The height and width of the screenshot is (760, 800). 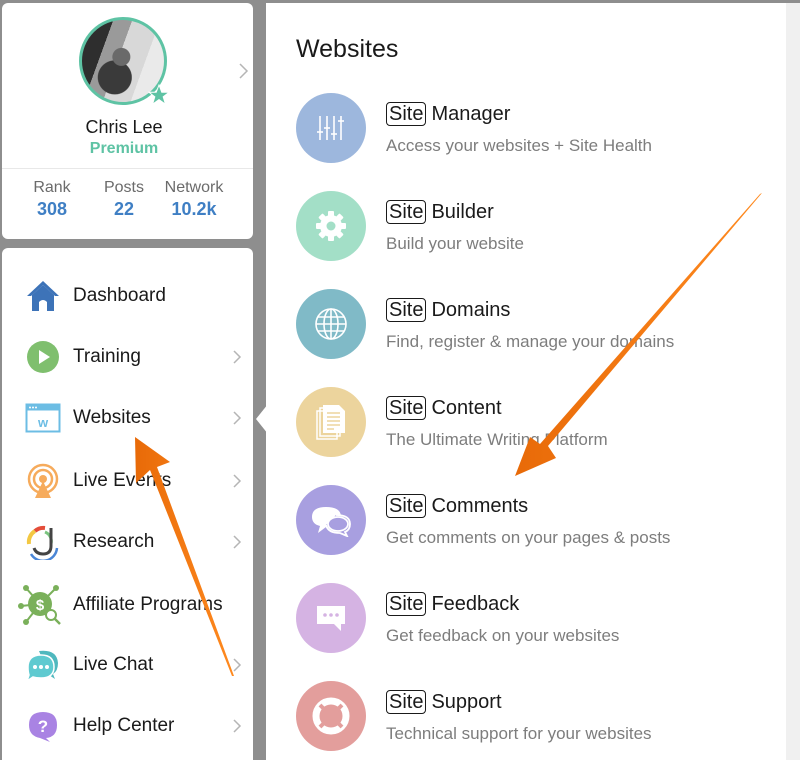 What do you see at coordinates (119, 295) in the screenshot?
I see `sidebar-item-label: Dashboard` at bounding box center [119, 295].